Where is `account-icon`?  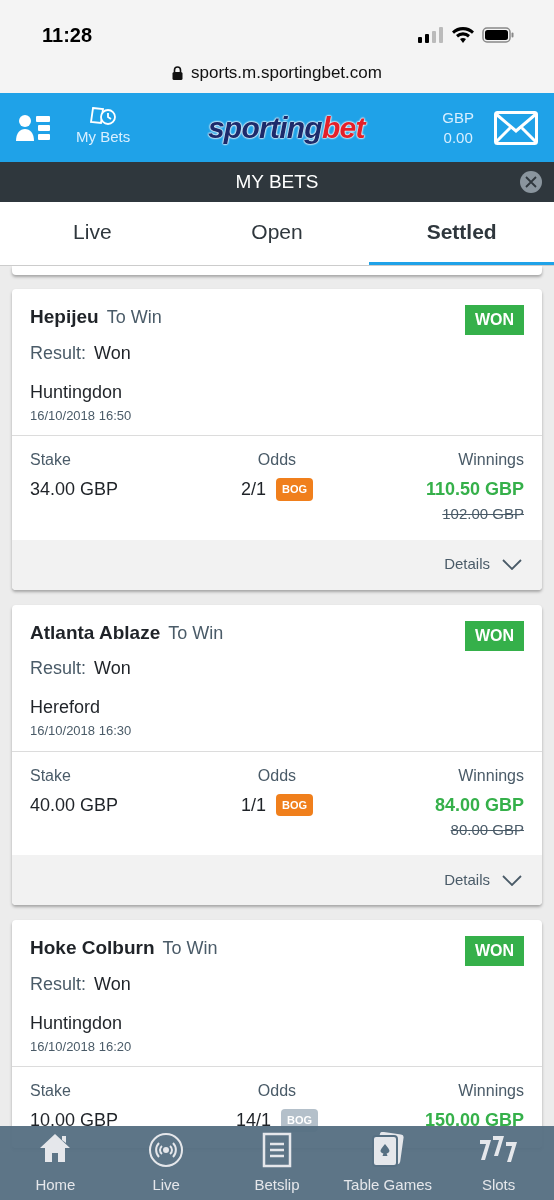
account-icon is located at coordinates (33, 127).